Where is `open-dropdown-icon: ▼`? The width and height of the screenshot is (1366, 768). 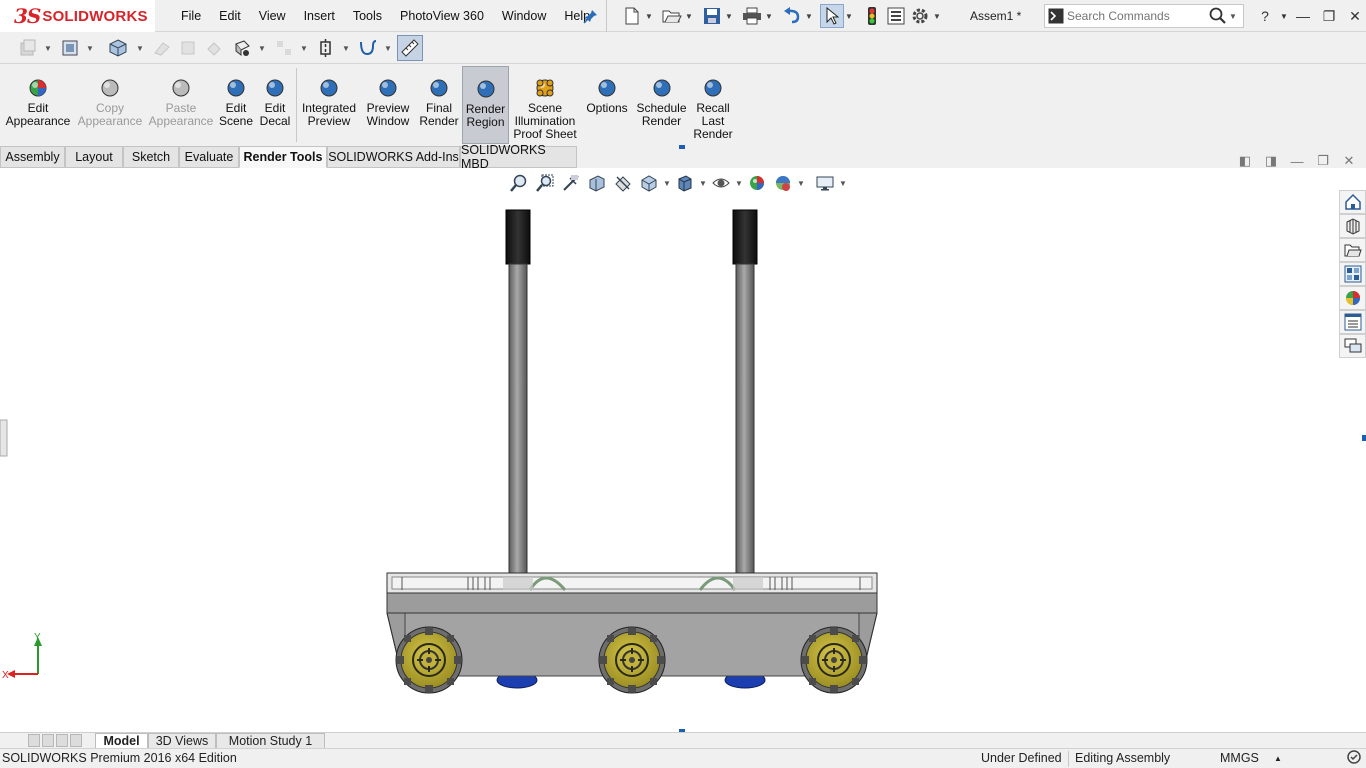
open-dropdown-icon: ▼ is located at coordinates (689, 16).